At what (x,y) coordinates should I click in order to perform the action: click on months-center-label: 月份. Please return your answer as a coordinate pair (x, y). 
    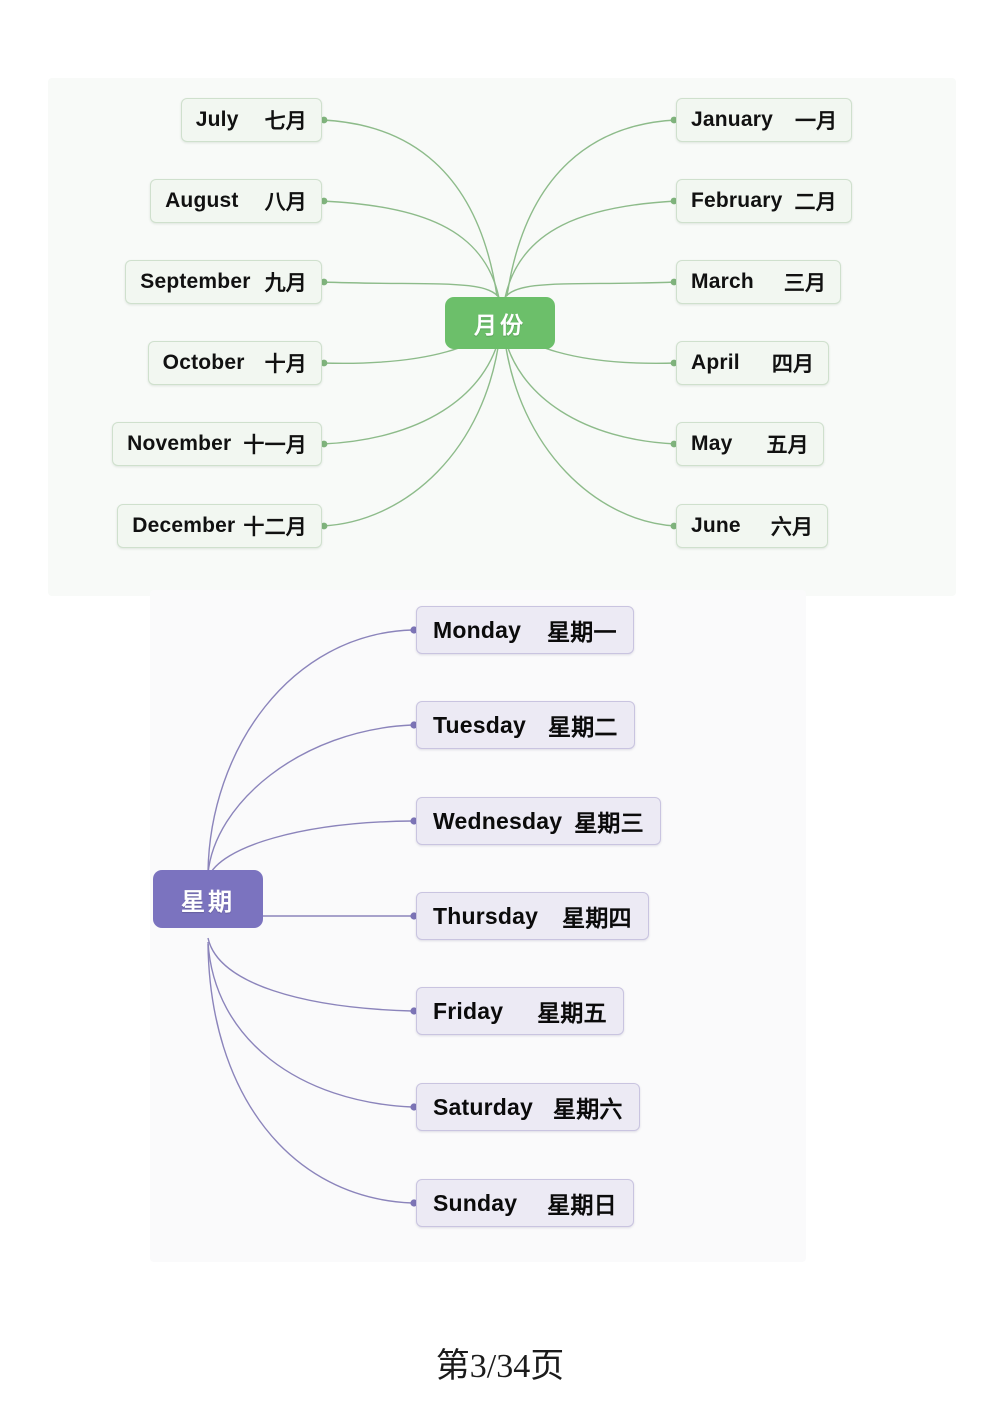
    Looking at the image, I should click on (500, 325).